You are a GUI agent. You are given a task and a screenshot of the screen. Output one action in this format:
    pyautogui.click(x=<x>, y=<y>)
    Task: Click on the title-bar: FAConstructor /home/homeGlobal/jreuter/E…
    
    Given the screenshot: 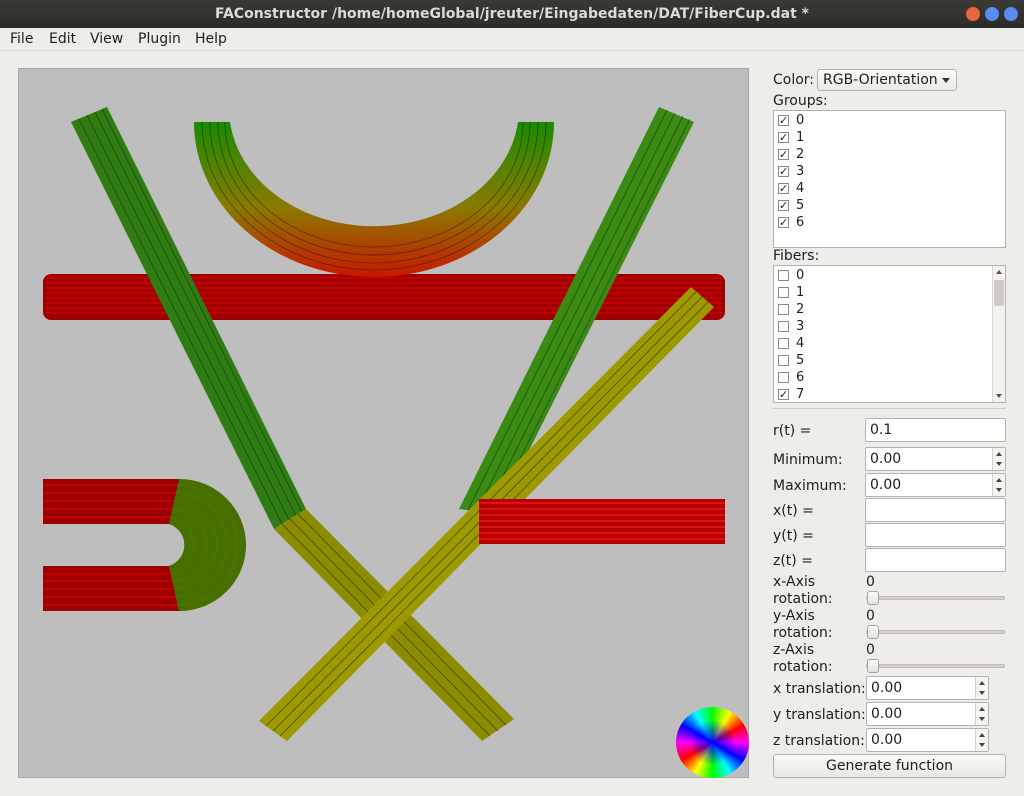 What is the action you would take?
    pyautogui.click(x=512, y=14)
    